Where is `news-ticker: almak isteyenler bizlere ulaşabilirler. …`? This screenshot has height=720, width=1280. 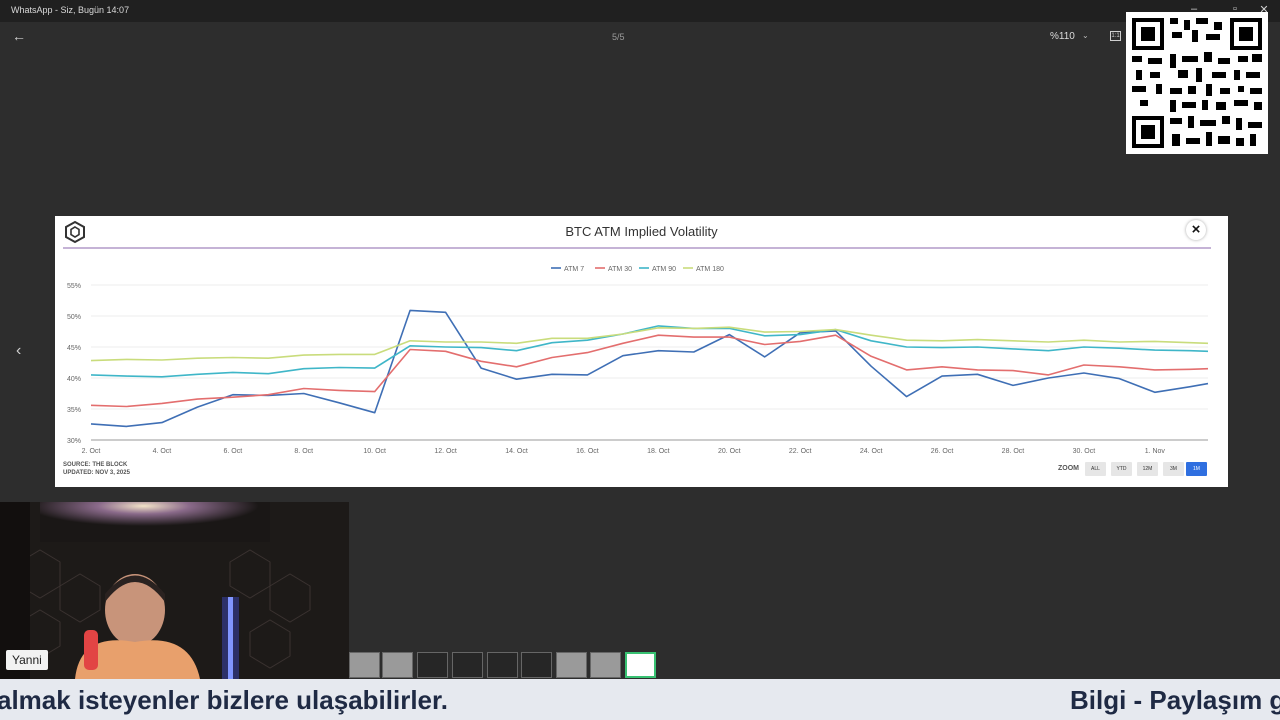 news-ticker: almak isteyenler bizlere ulaşabilirler. … is located at coordinates (640, 699).